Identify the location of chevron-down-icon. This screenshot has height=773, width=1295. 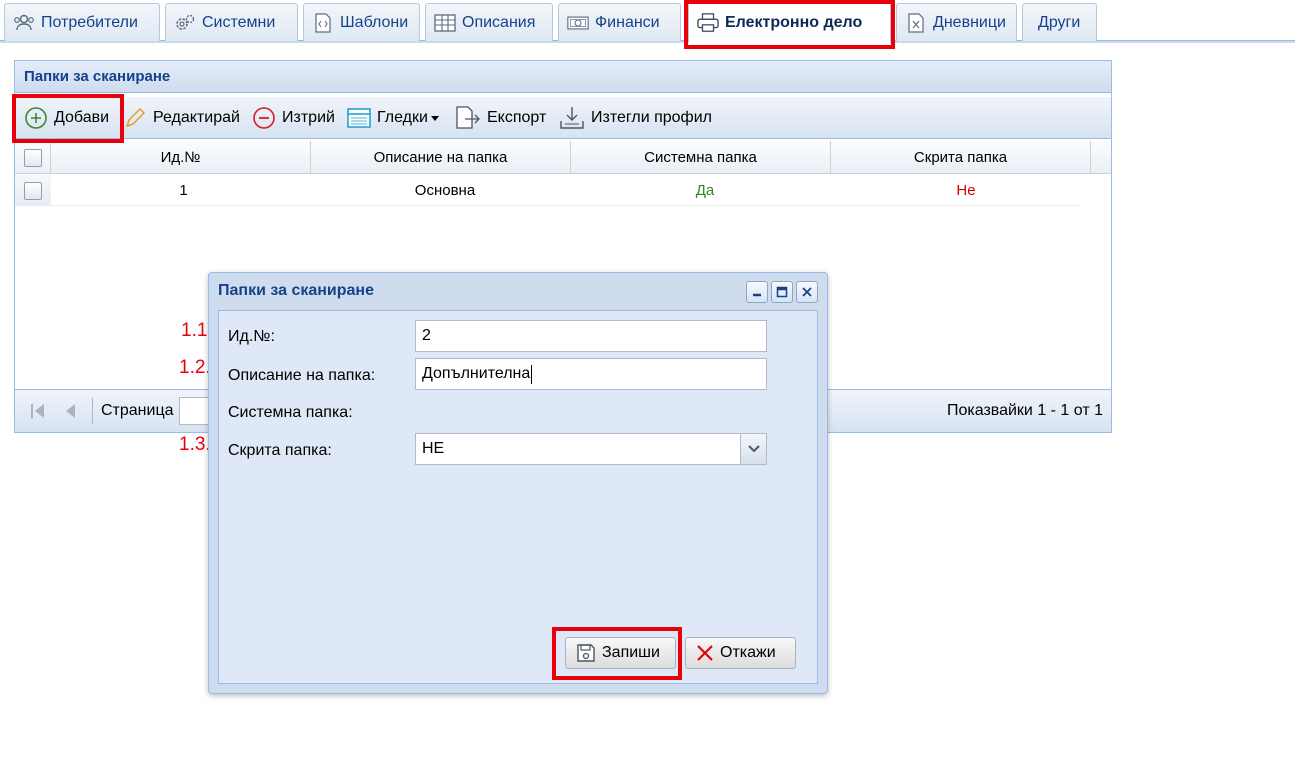
(753, 449).